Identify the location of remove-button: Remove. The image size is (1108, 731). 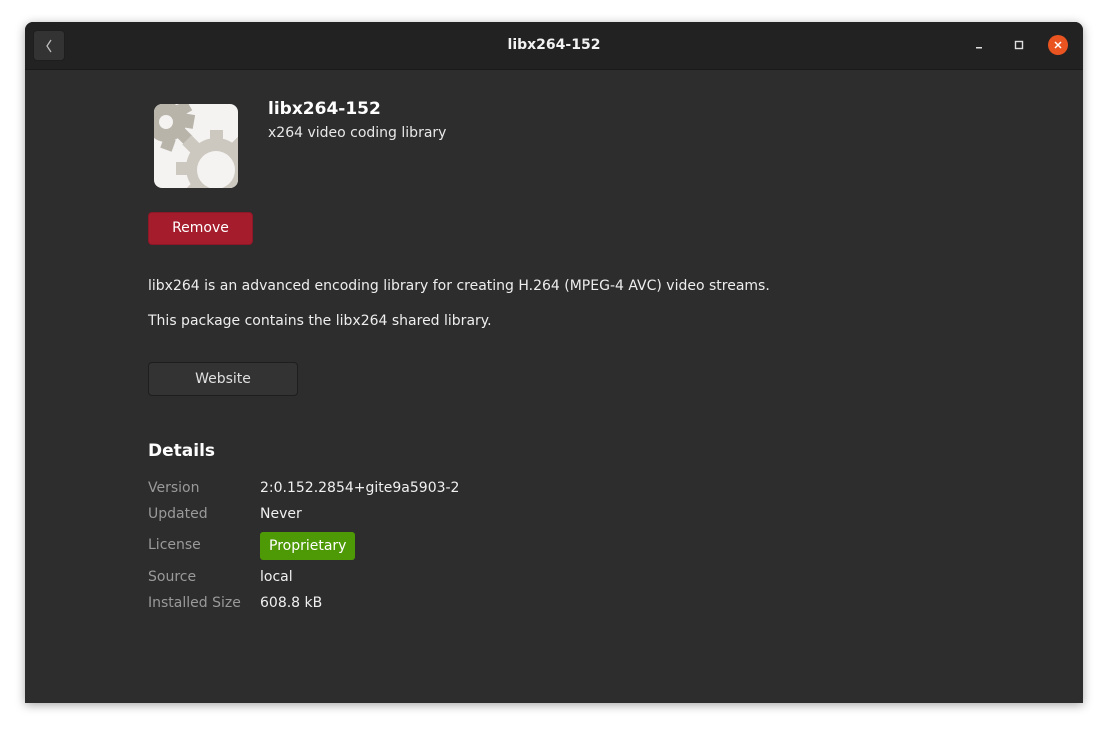
(200, 228).